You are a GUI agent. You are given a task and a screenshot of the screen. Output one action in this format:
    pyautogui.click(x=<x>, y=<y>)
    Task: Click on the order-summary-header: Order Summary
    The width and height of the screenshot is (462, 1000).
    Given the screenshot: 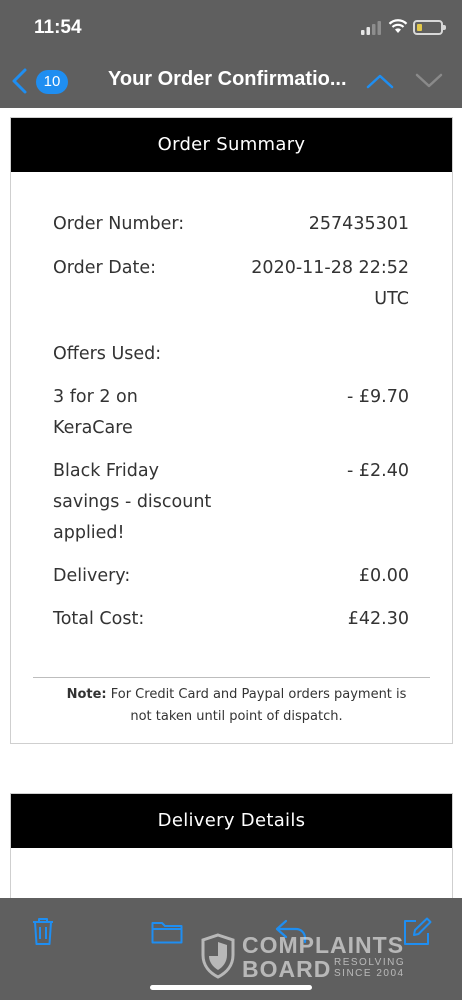 What is the action you would take?
    pyautogui.click(x=231, y=145)
    